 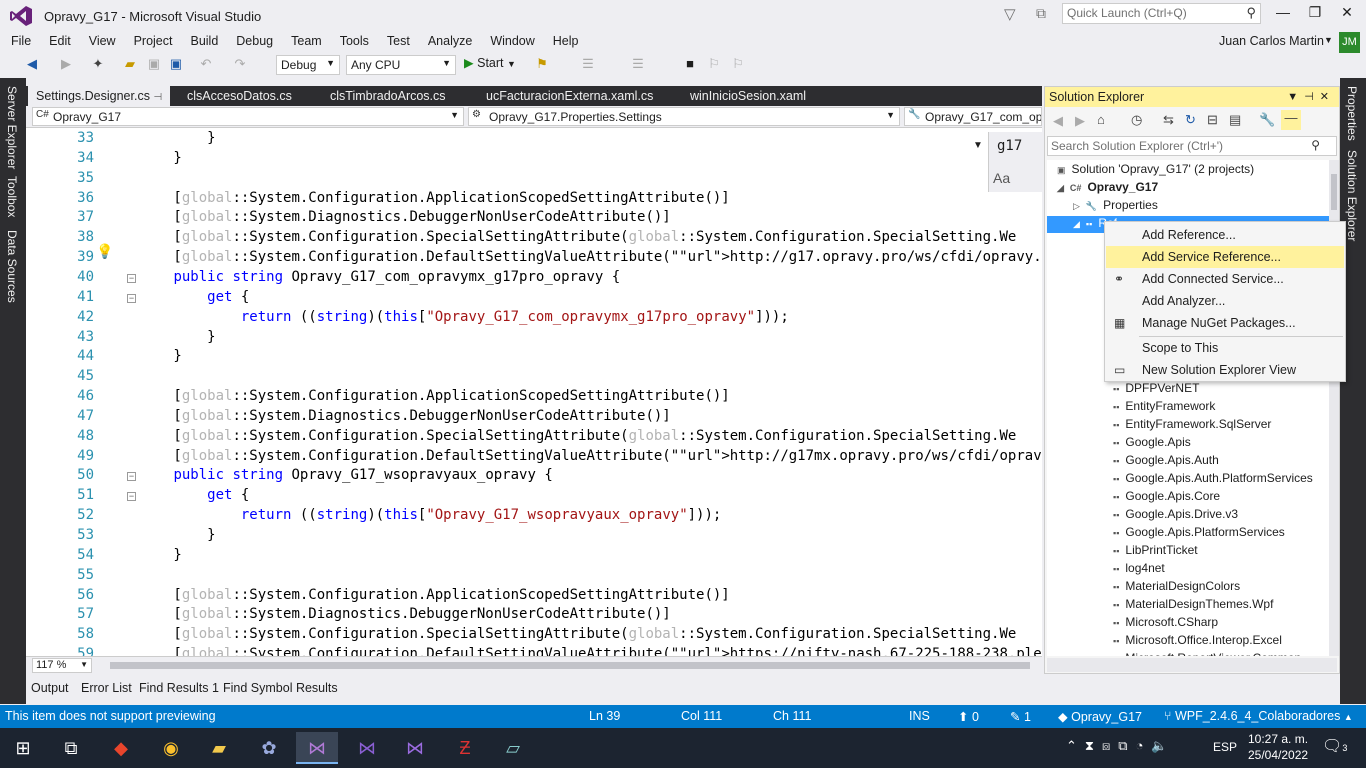 What do you see at coordinates (1278, 747) in the screenshot?
I see `clock: 10:27 a. m. 25/04/2022` at bounding box center [1278, 747].